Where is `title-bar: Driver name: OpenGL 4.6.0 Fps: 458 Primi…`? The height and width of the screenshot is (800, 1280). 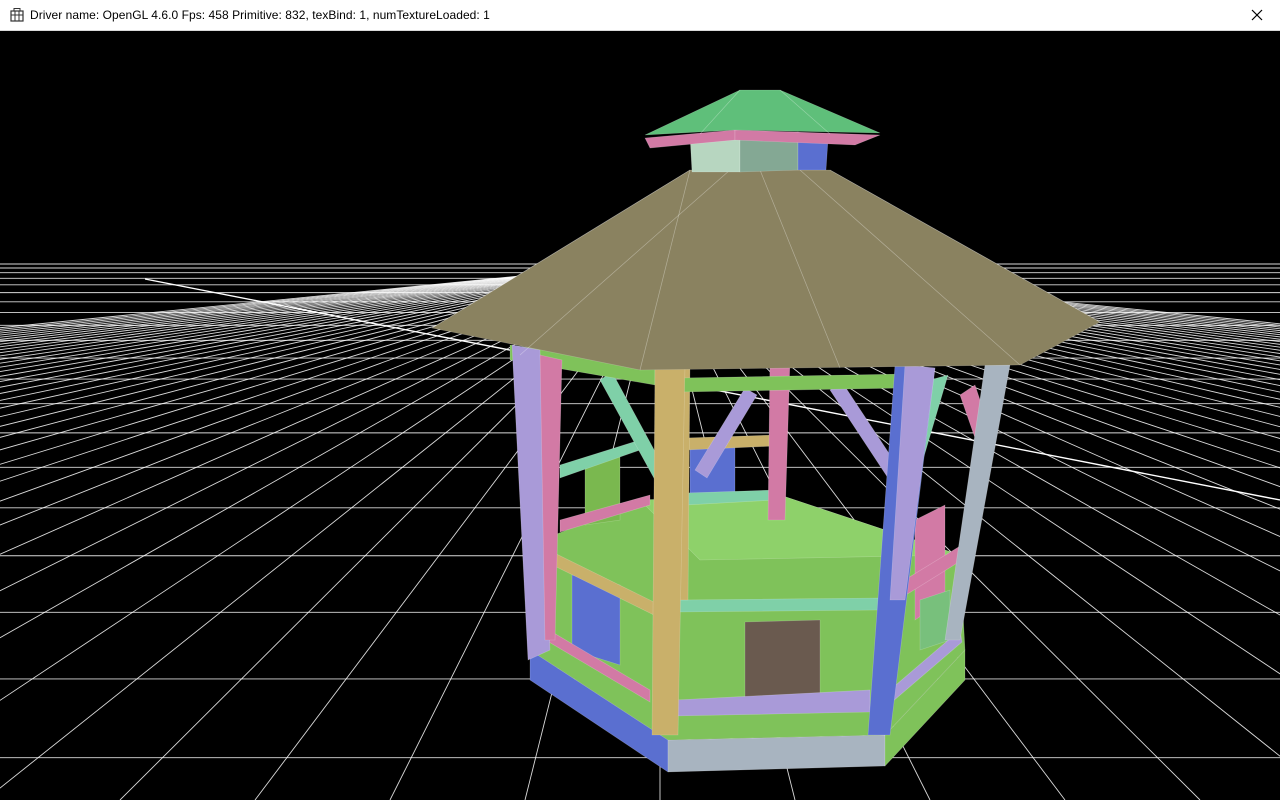 title-bar: Driver name: OpenGL 4.6.0 Fps: 458 Primi… is located at coordinates (640, 15).